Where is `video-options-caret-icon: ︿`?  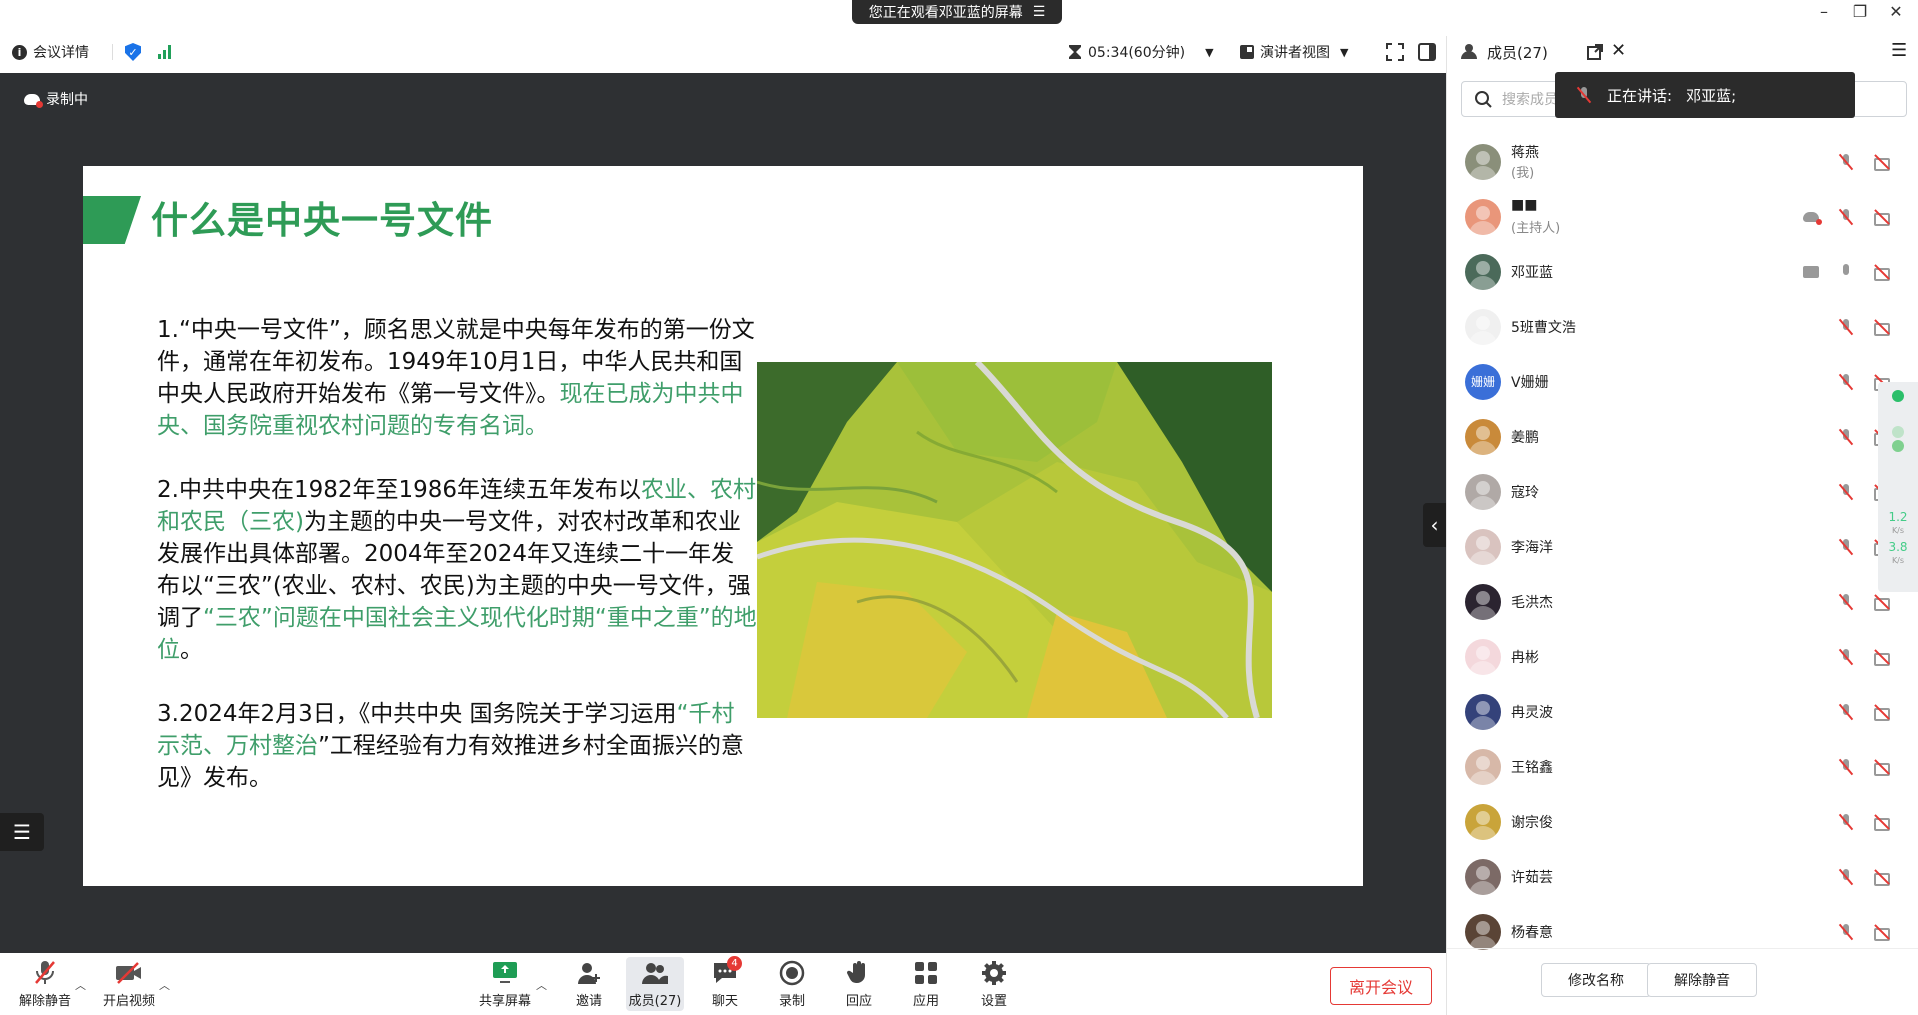 video-options-caret-icon: ︿ is located at coordinates (164, 985).